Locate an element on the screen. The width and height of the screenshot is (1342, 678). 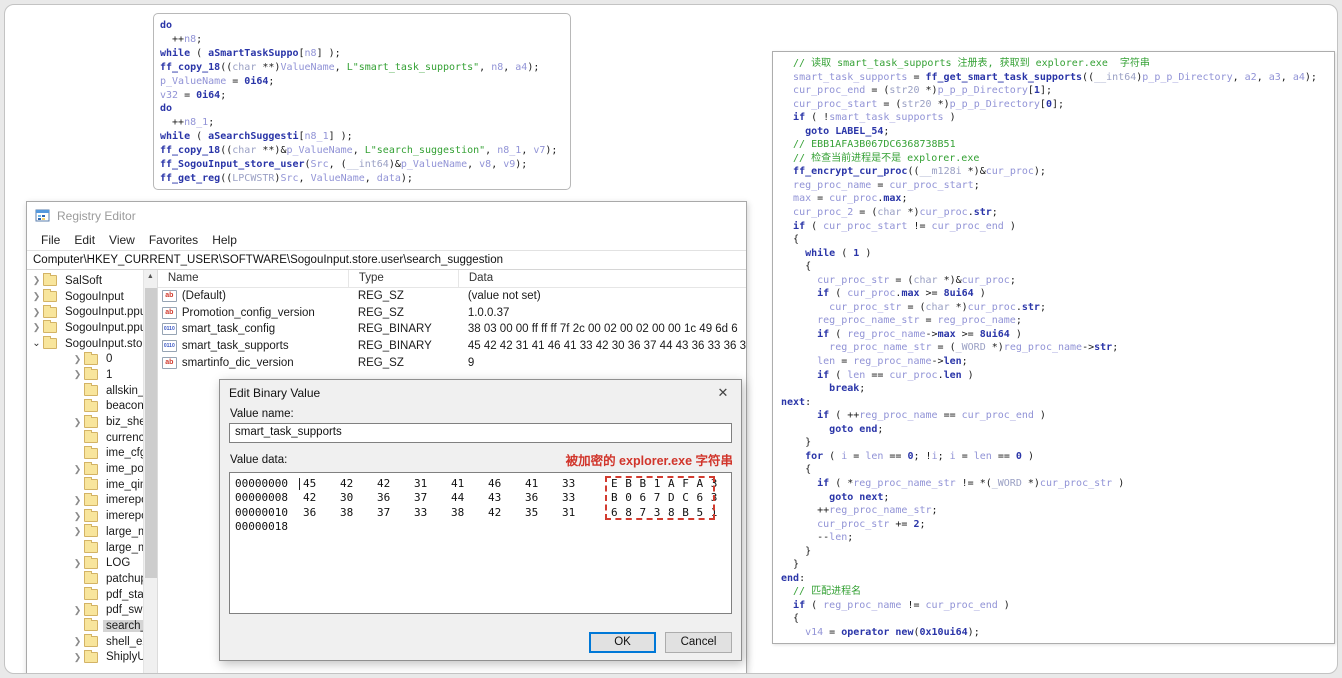
tree-scrollbar: ▲ is located at coordinates (149, 471).